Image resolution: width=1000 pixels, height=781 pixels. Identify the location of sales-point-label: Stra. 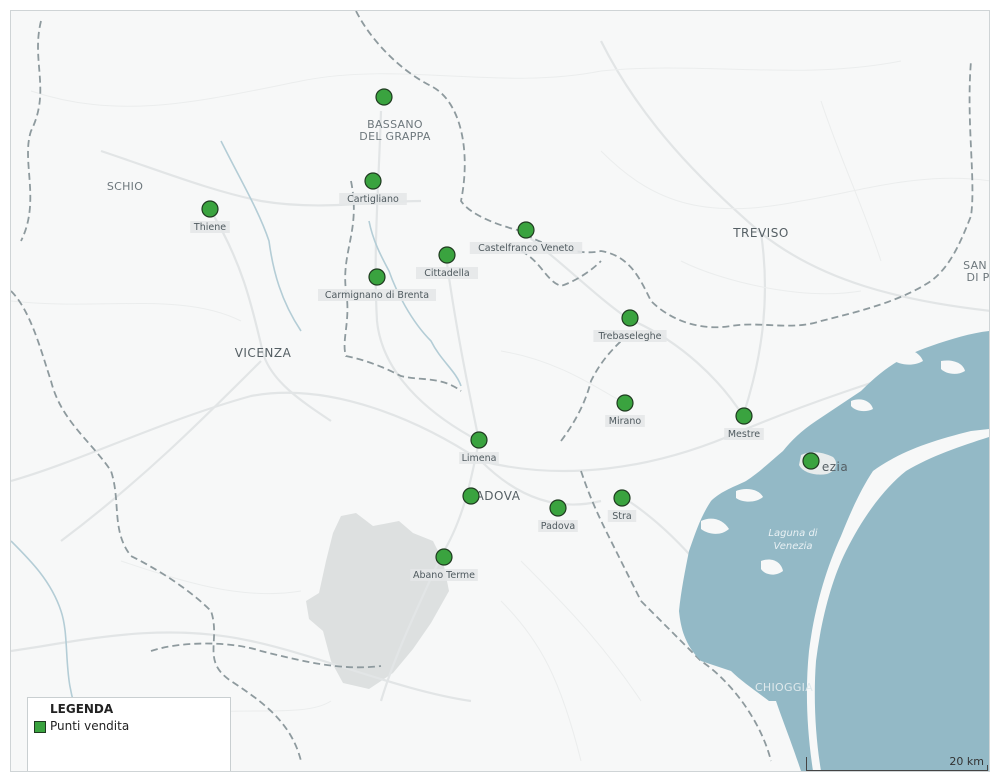
(621, 516).